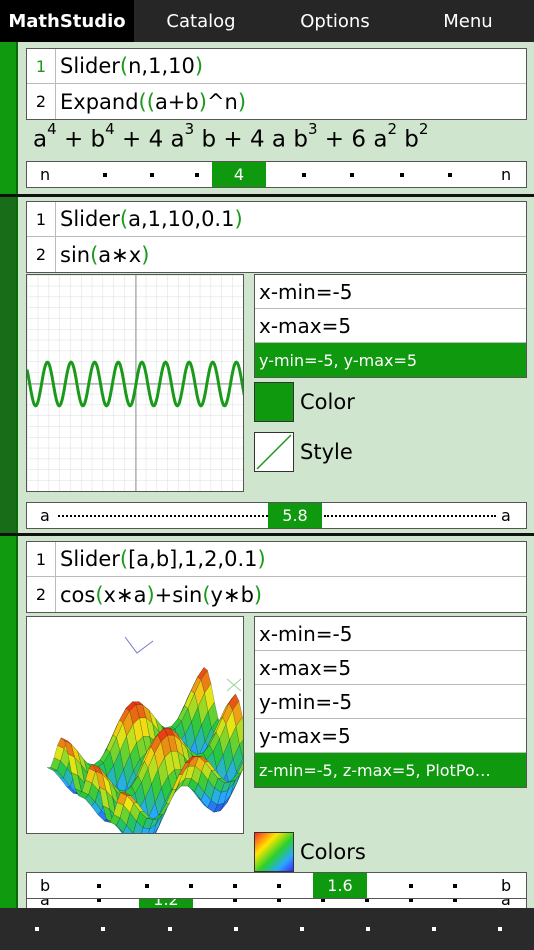 The width and height of the screenshot is (534, 950). Describe the element at coordinates (231, 136) in the screenshot. I see `expansion-result: a4 + b4 + 4 a3 b + 4 a b3 + 6 a2 b2` at that location.